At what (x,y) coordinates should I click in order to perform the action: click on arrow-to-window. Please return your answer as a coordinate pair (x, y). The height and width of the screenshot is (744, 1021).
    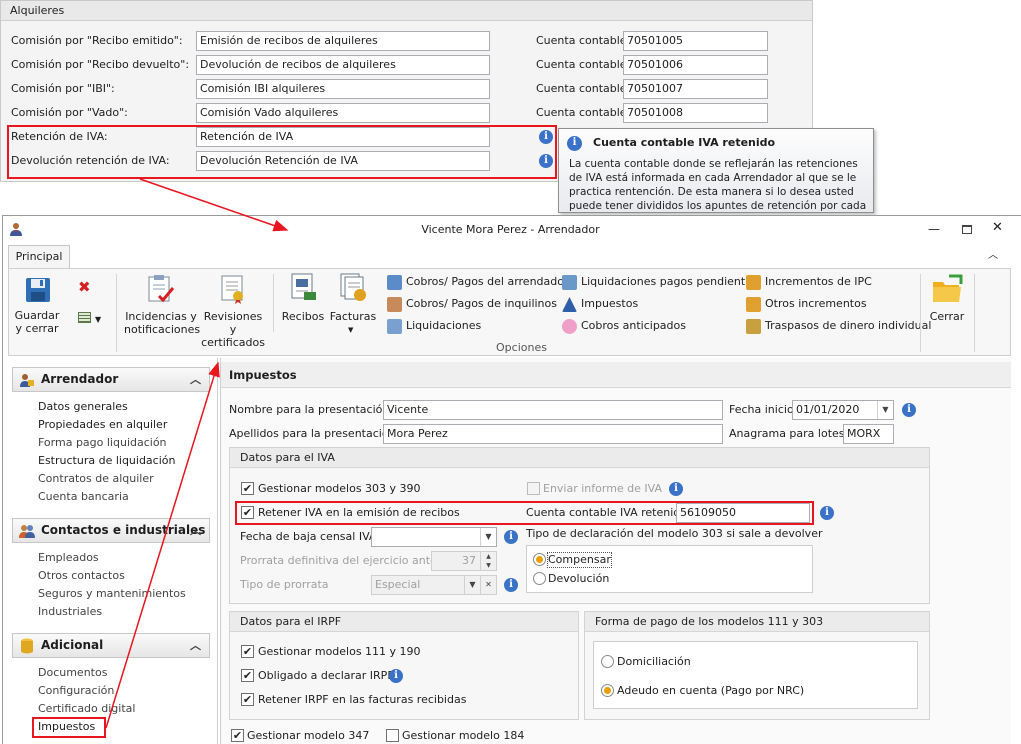
    Looking at the image, I should click on (214, 205).